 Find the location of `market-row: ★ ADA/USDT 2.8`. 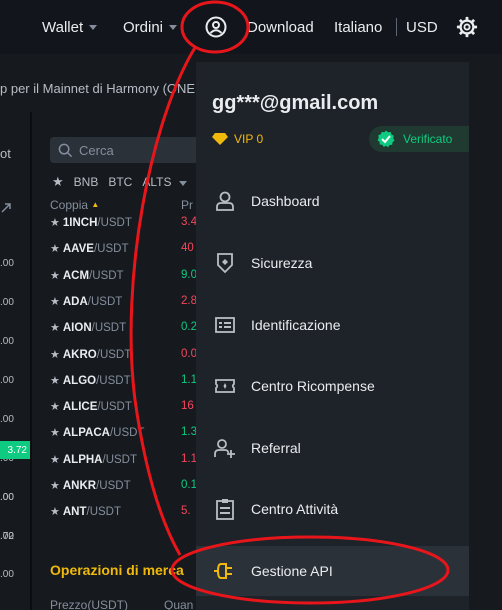

market-row: ★ ADA/USDT 2.8 is located at coordinates (125, 305).